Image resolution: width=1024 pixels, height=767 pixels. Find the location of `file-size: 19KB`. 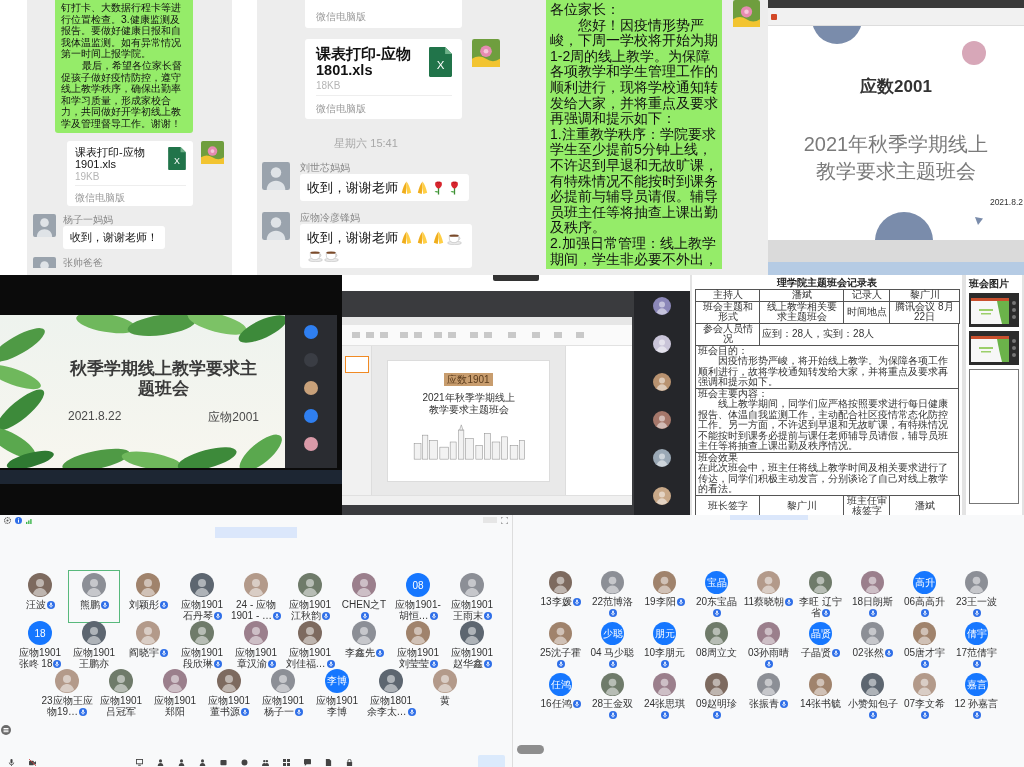

file-size: 19KB is located at coordinates (88, 176).